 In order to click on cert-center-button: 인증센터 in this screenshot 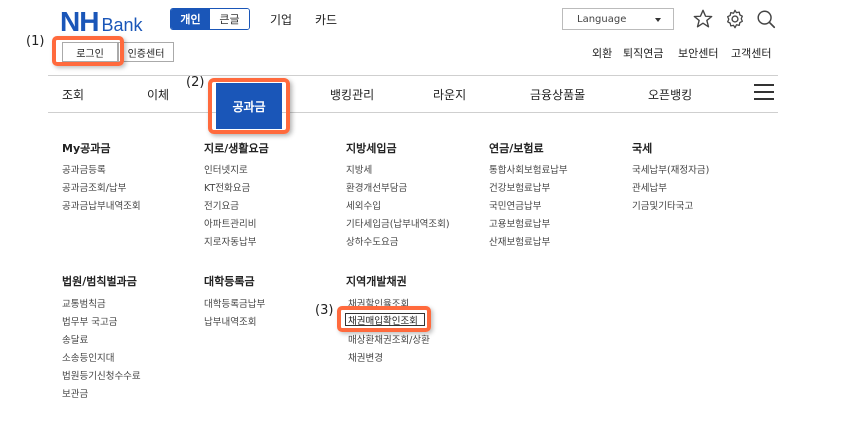, I will do `click(146, 52)`.